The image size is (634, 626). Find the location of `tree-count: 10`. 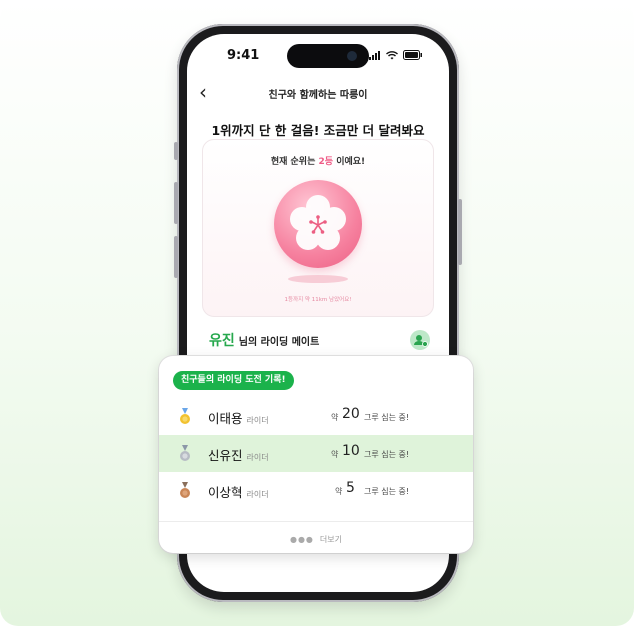

tree-count: 10 is located at coordinates (351, 451).